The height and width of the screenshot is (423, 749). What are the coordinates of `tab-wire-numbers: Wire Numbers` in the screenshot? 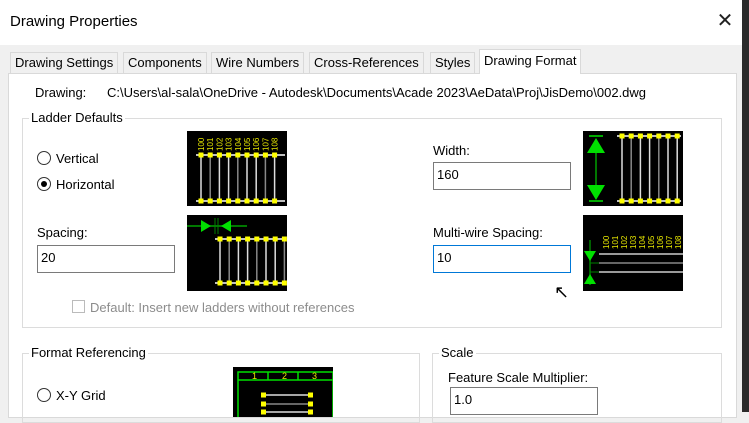 It's located at (258, 62).